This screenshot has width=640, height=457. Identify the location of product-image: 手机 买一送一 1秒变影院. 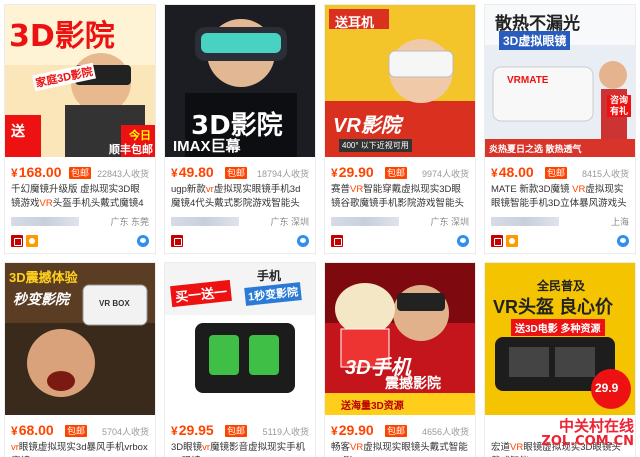
(240, 339).